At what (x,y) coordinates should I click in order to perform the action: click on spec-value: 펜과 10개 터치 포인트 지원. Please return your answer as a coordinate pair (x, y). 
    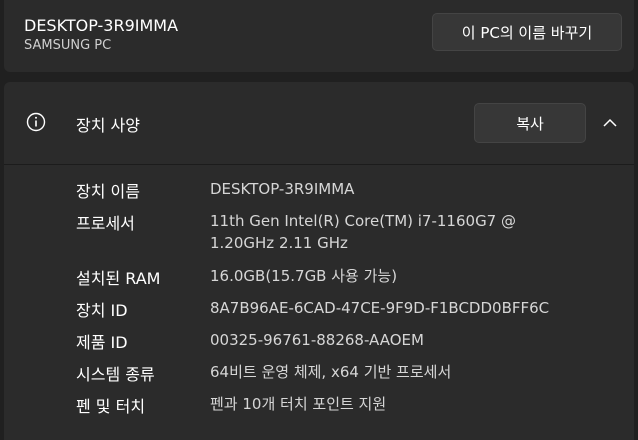
    Looking at the image, I should click on (298, 404).